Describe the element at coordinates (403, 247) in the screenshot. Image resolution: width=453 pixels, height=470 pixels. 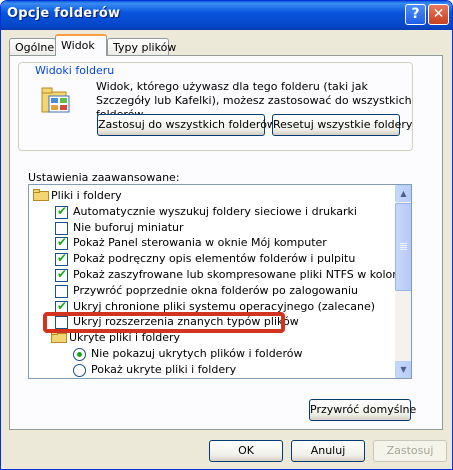
I see `scroll-thumb` at that location.